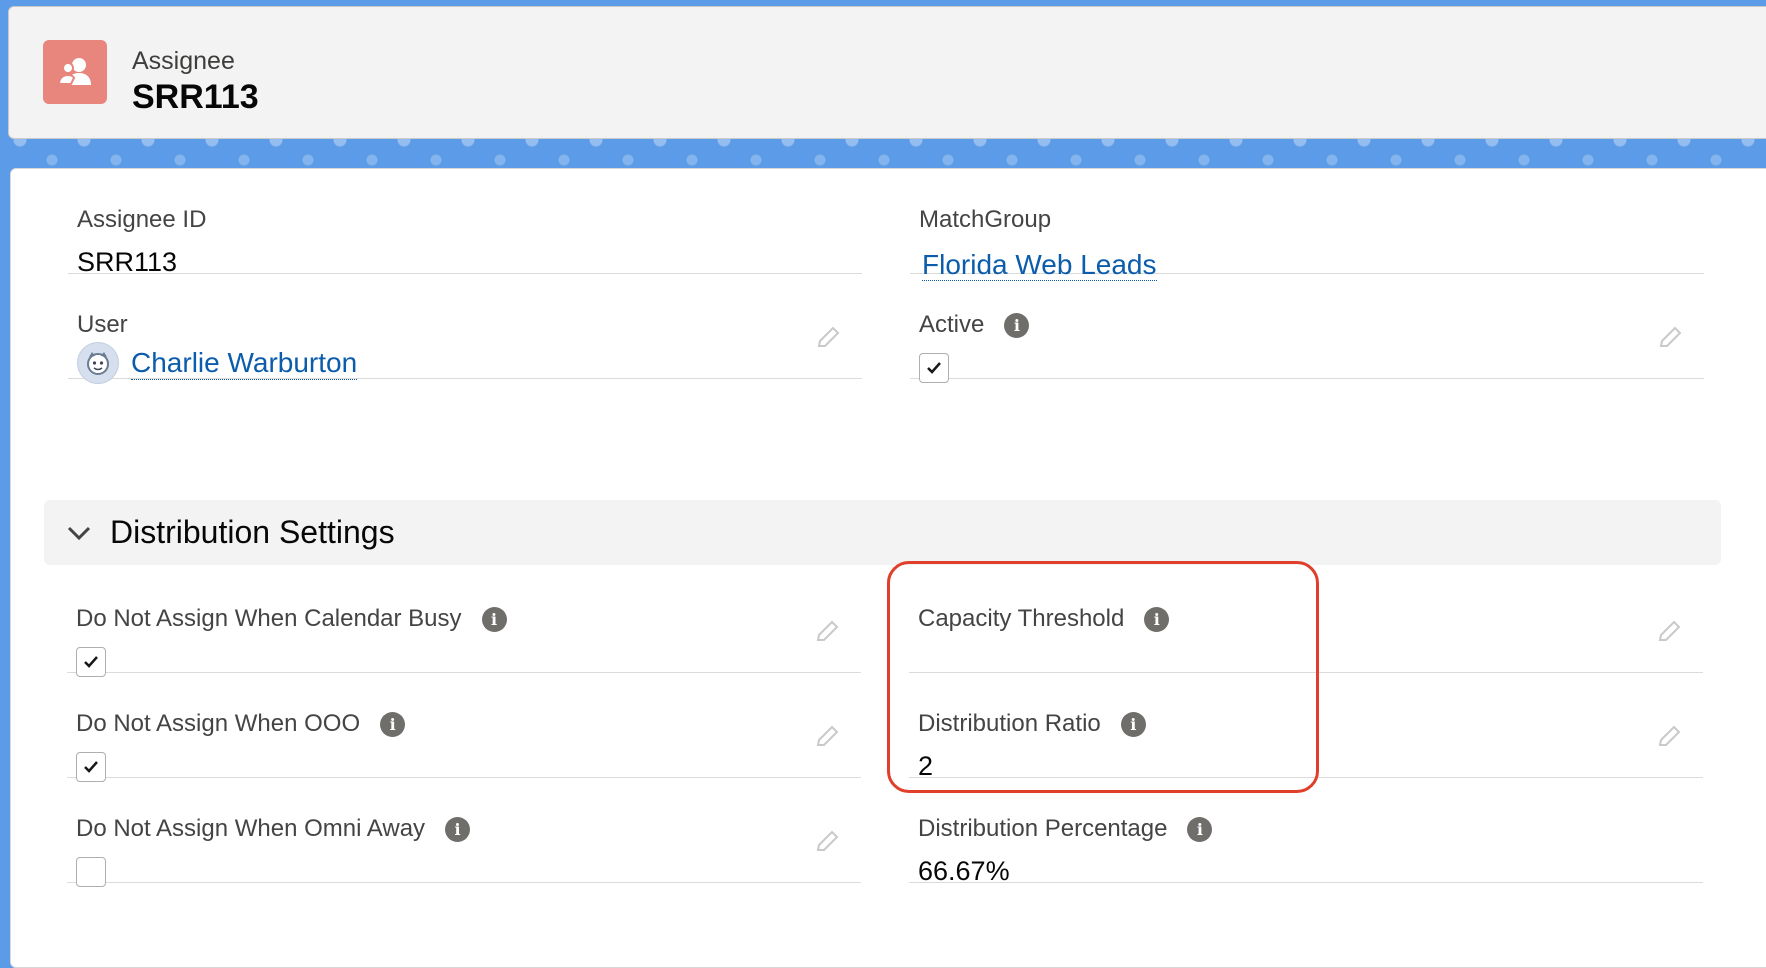 This screenshot has width=1766, height=968. Describe the element at coordinates (464, 727) in the screenshot. I see `field-ooo: Do Not Assign When OOO i` at that location.